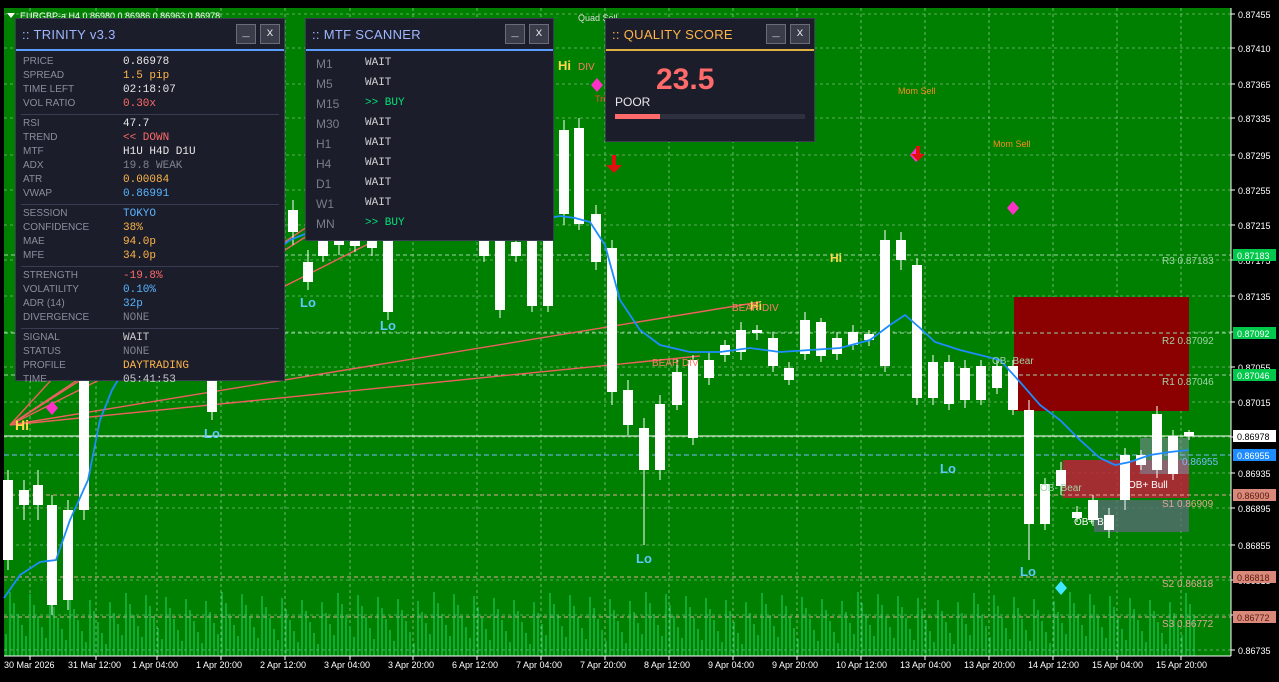 This screenshot has height=682, width=1279. I want to click on trinity-row-value: 47.7, so click(136, 124).